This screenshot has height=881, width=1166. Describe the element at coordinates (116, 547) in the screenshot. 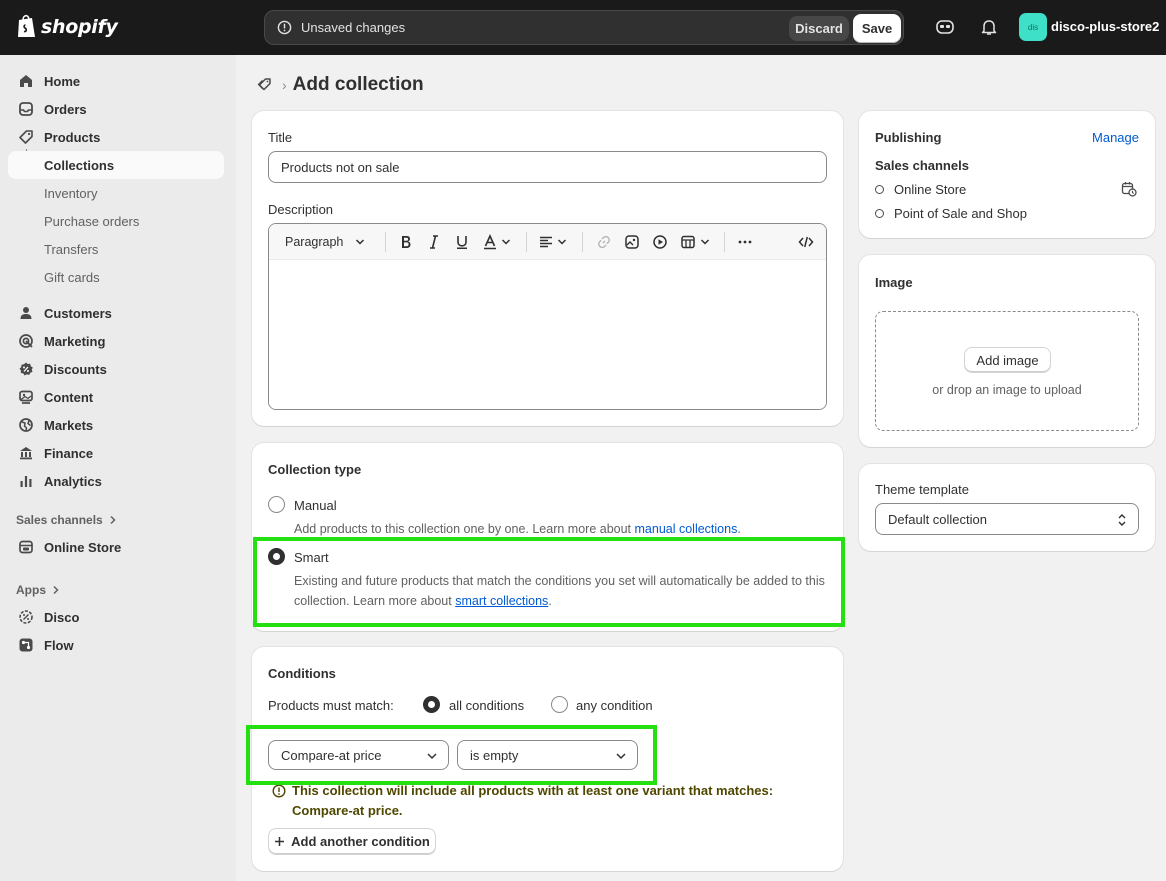

I see `sidebar-item-online-store: Online Store` at that location.